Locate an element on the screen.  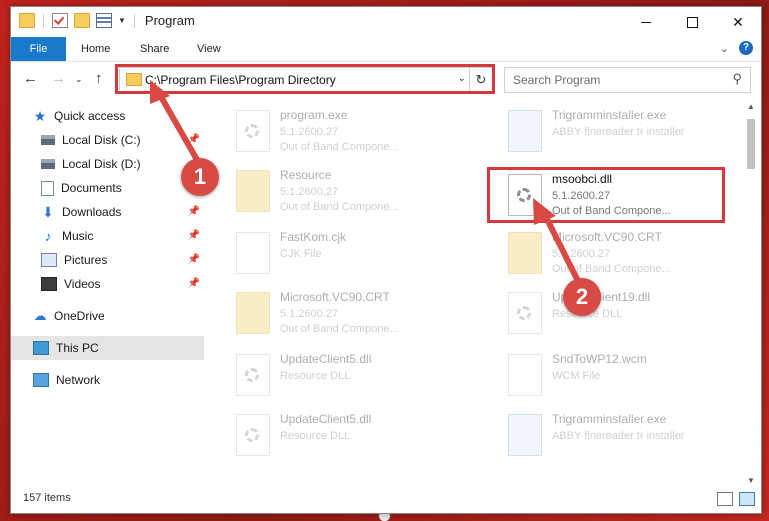
dll-gear-icon is located at coordinates (253, 435).